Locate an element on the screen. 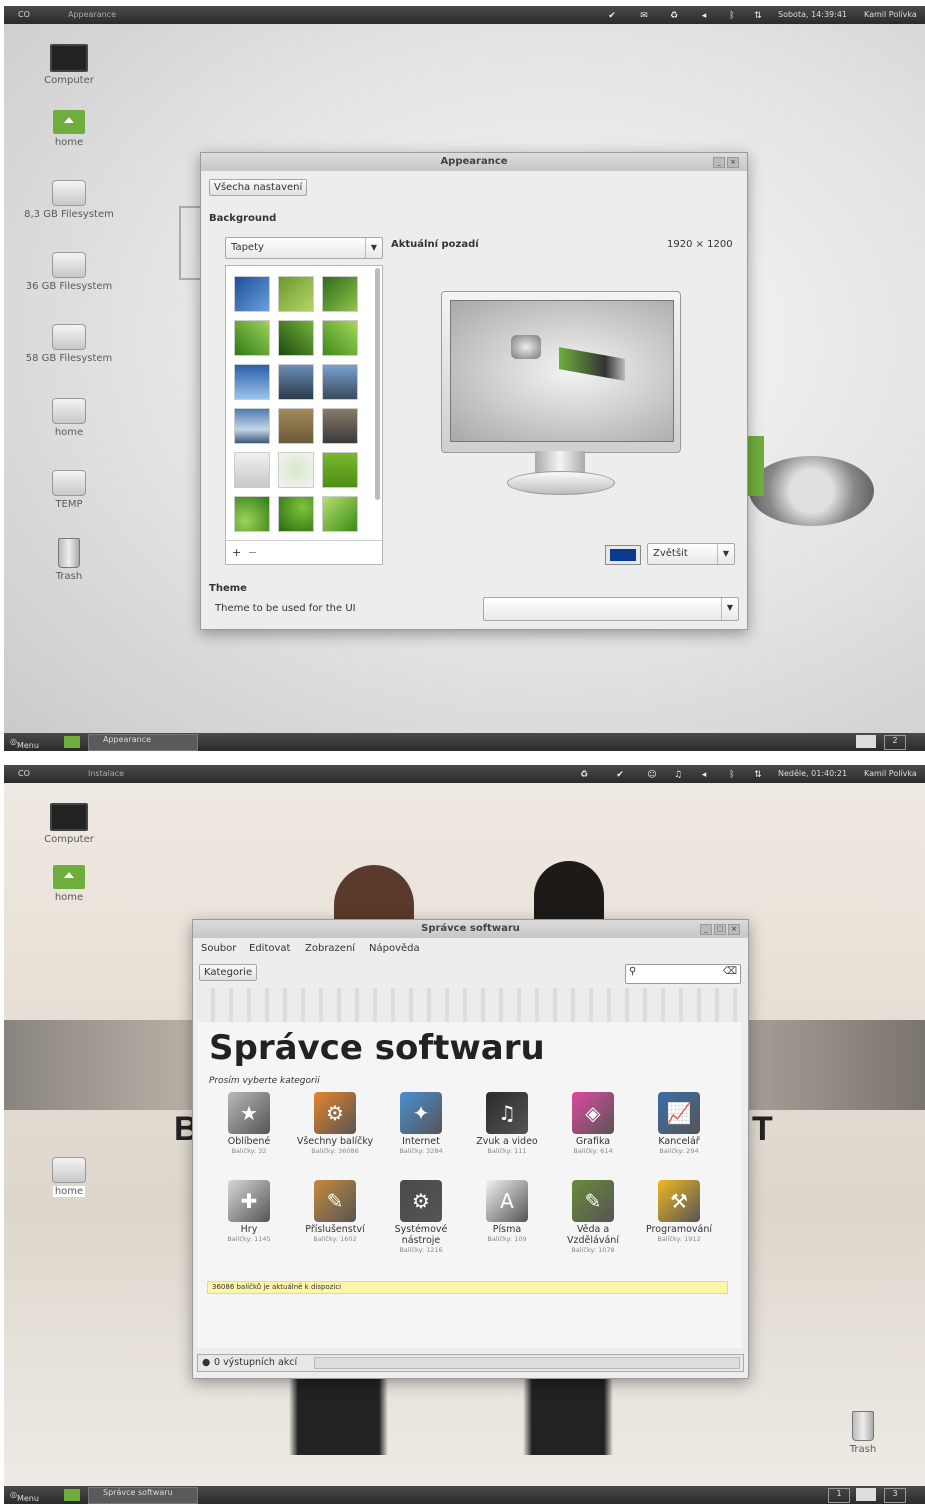 Image resolution: width=925 pixels, height=1504 pixels. category-oblibene: ★ Oblíbené Balíčky: 32 is located at coordinates (249, 1124).